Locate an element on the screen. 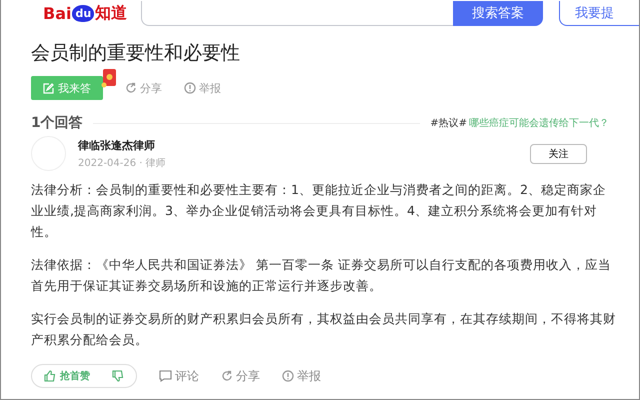  answer-paragraph: 法律依据：《中华人民共和国证券法》 第一百零一条 证券交易所可以自行支配的各项费用收入，应当首先用于保证其证券交易场所和设施的正常运行并逐步改善。 is located at coordinates (321, 275).